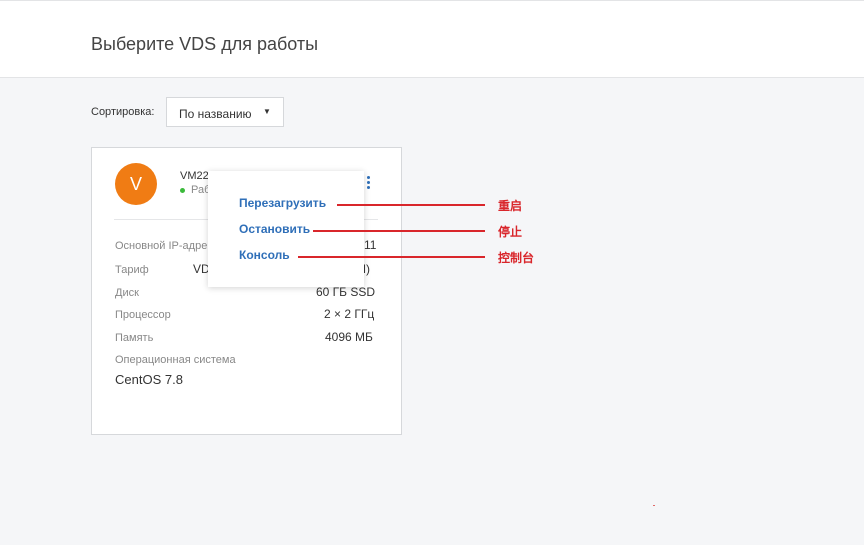 The height and width of the screenshot is (545, 864). I want to click on os-label: Операционная система, so click(175, 360).